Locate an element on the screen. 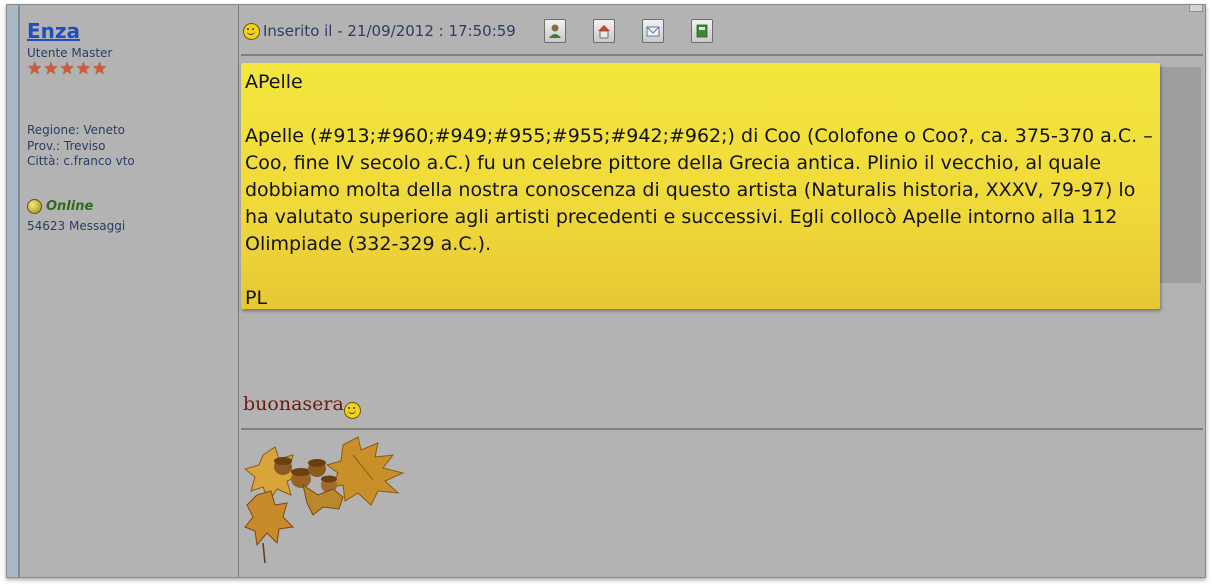 This screenshot has width=1212, height=584. left-border is located at coordinates (13, 291).